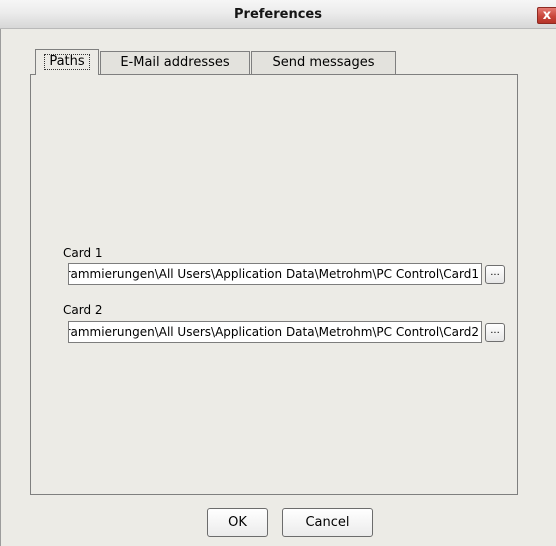 The image size is (556, 546). I want to click on tab-email-addresses: E-Mail addresses, so click(175, 62).